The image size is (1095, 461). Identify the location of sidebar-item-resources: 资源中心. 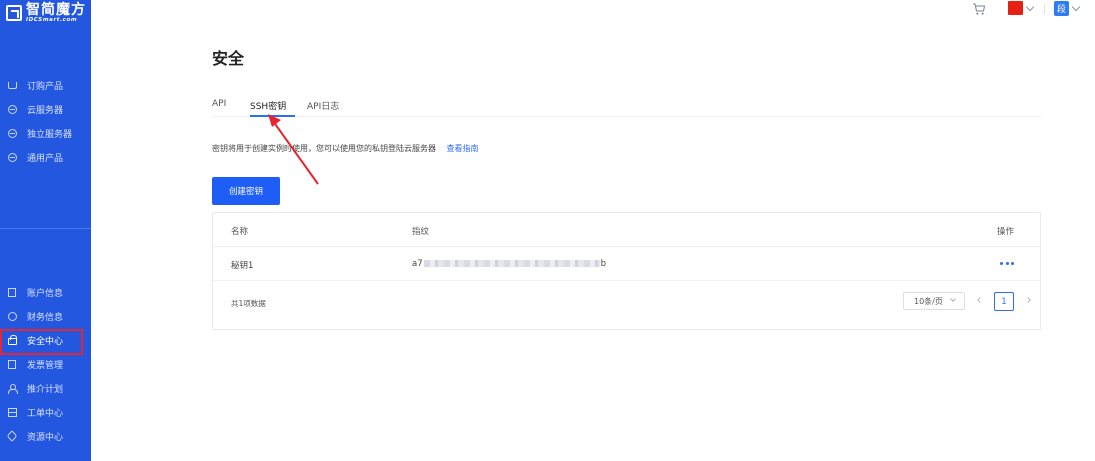
(45, 436).